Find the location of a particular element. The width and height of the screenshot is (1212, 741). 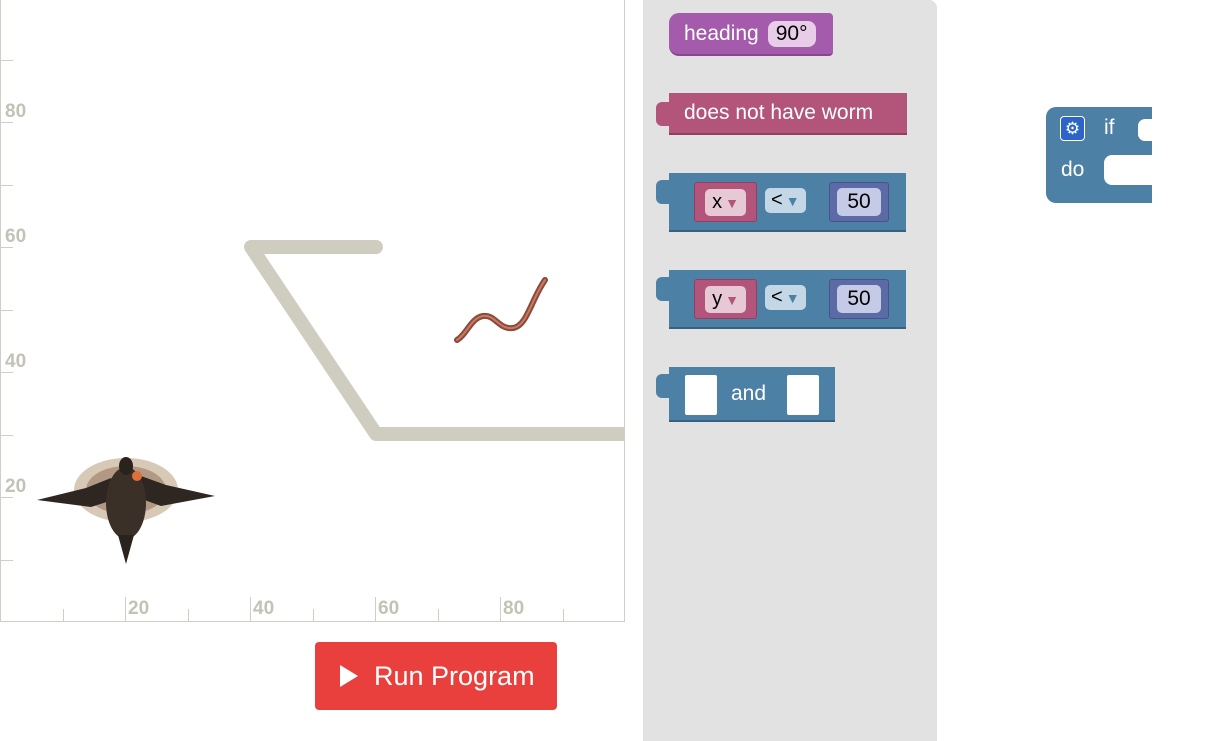

and-block-connector is located at coordinates (662, 386).